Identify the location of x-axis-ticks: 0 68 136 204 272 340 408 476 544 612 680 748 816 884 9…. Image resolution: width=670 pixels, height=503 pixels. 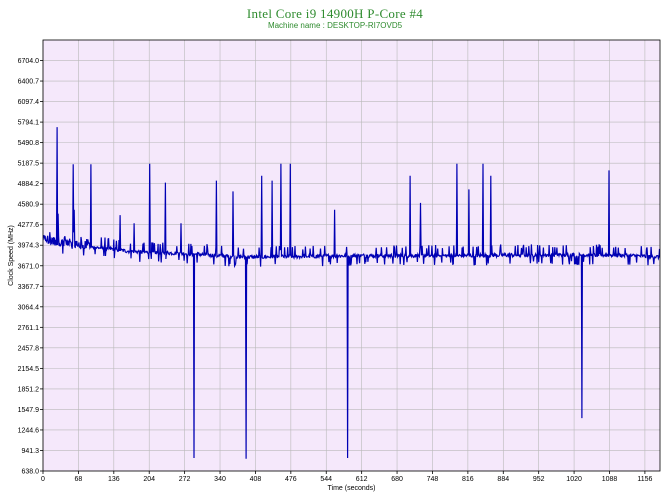
(347, 477).